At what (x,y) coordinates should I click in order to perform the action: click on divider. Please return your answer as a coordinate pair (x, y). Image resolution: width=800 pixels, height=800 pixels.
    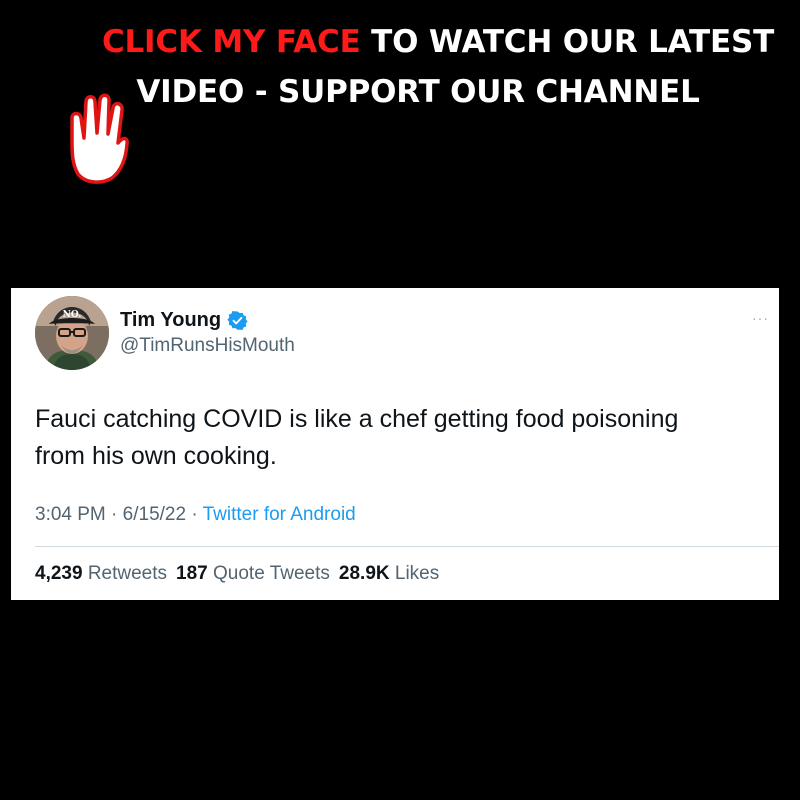
    Looking at the image, I should click on (407, 546).